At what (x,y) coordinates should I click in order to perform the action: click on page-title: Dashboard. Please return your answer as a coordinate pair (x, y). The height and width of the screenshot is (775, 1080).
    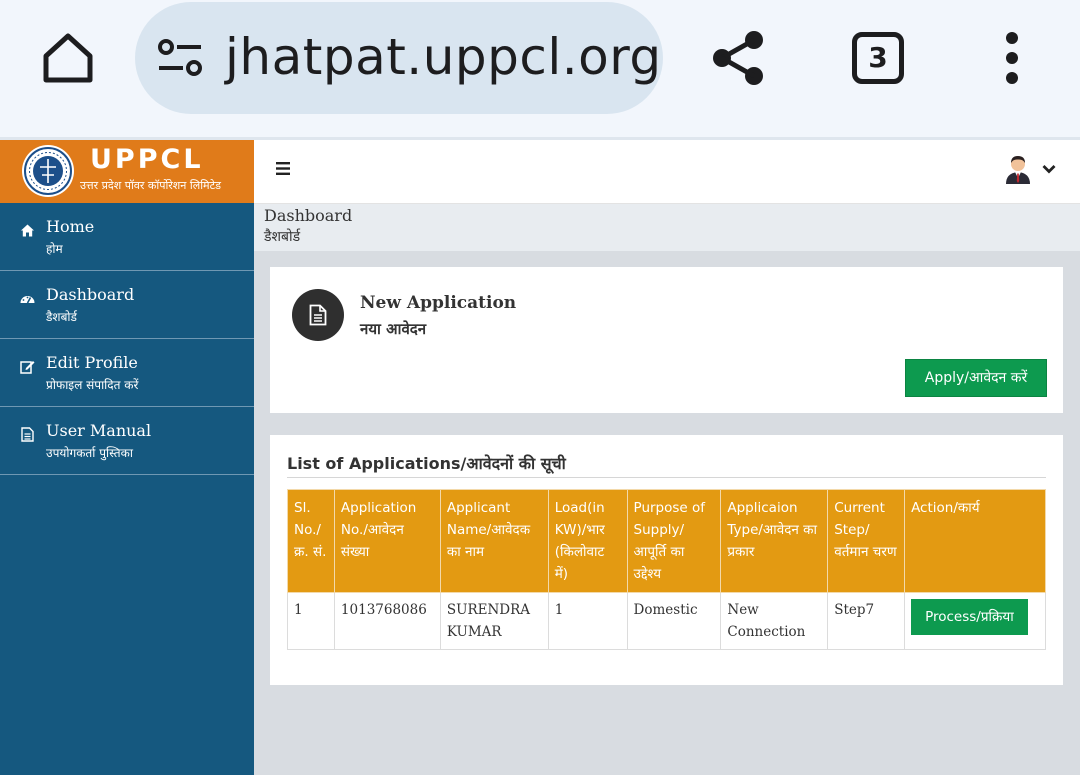
    Looking at the image, I should click on (308, 215).